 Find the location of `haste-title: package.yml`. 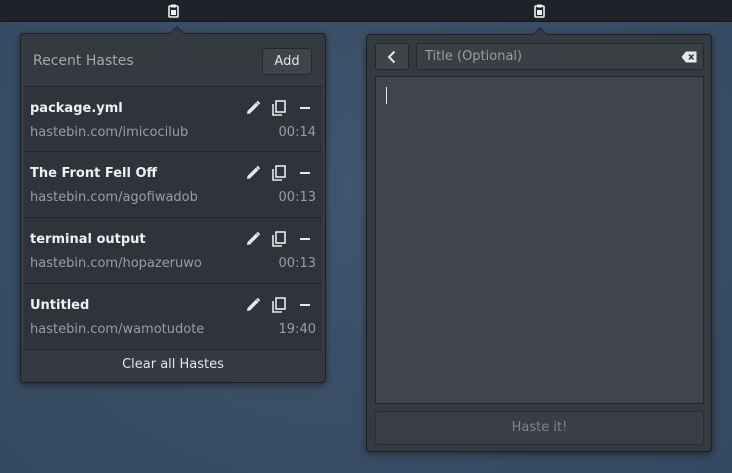

haste-title: package.yml is located at coordinates (76, 108).